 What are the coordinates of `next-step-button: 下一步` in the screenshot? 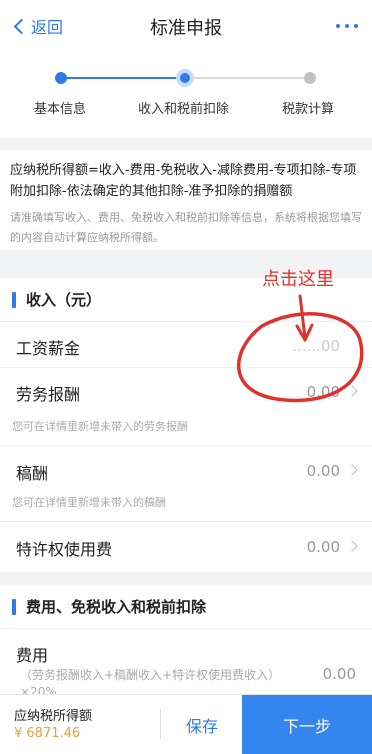 It's located at (307, 724).